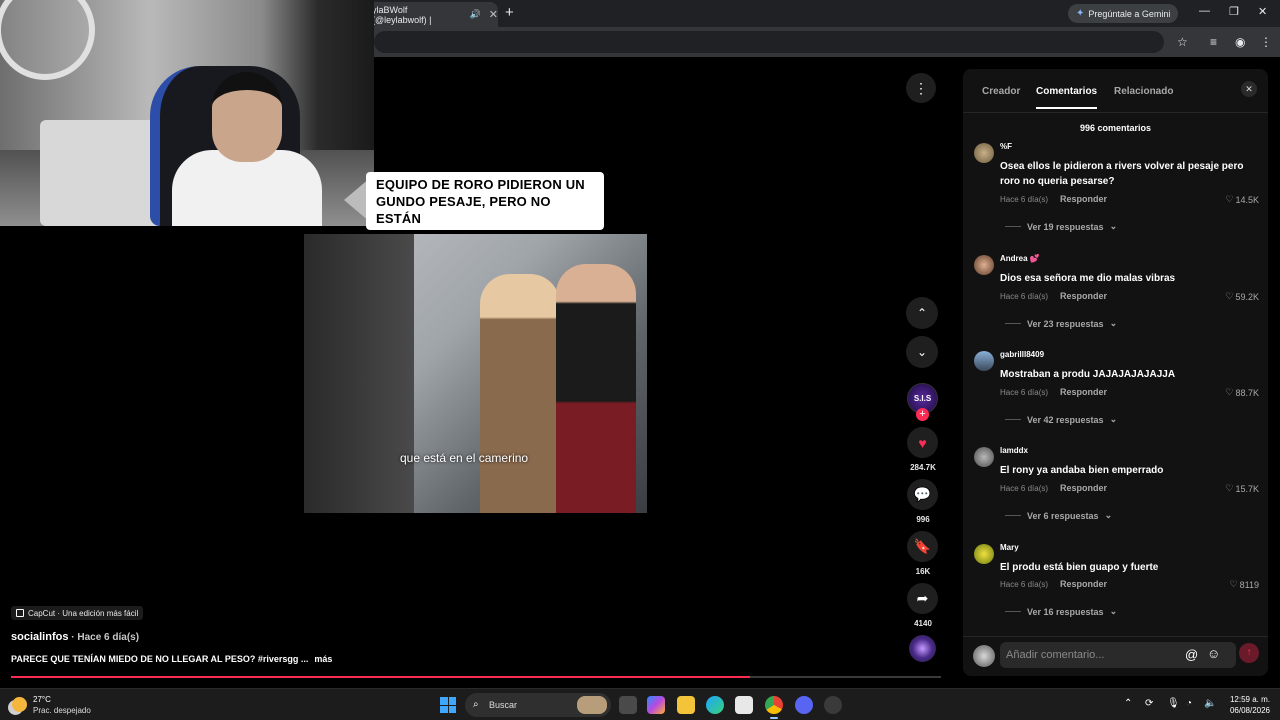  Describe the element at coordinates (1067, 97) in the screenshot. I see `tab-comments: Comentarios` at that location.